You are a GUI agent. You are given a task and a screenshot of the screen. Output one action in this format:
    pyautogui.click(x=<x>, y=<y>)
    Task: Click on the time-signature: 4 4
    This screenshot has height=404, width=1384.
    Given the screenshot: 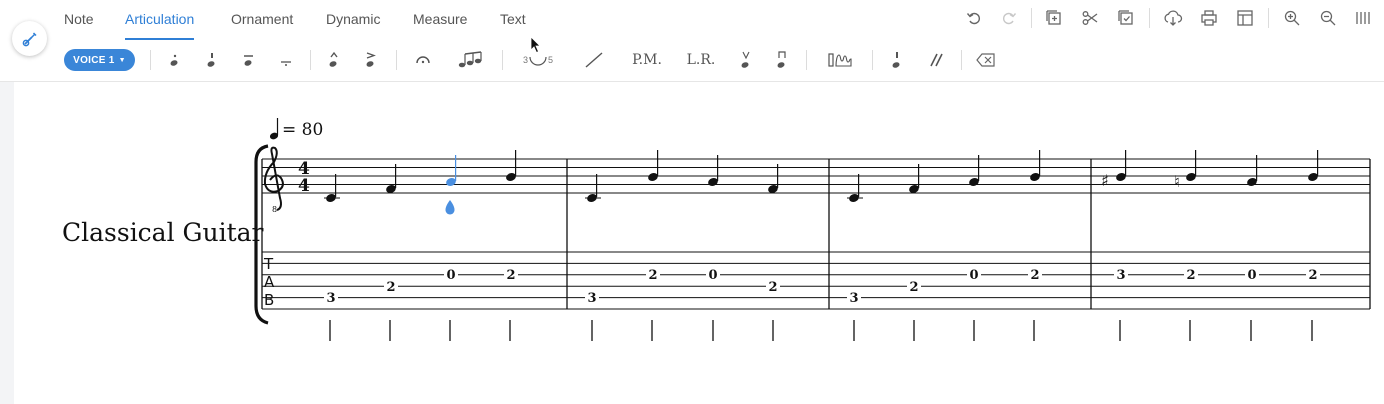 What is the action you would take?
    pyautogui.click(x=304, y=177)
    